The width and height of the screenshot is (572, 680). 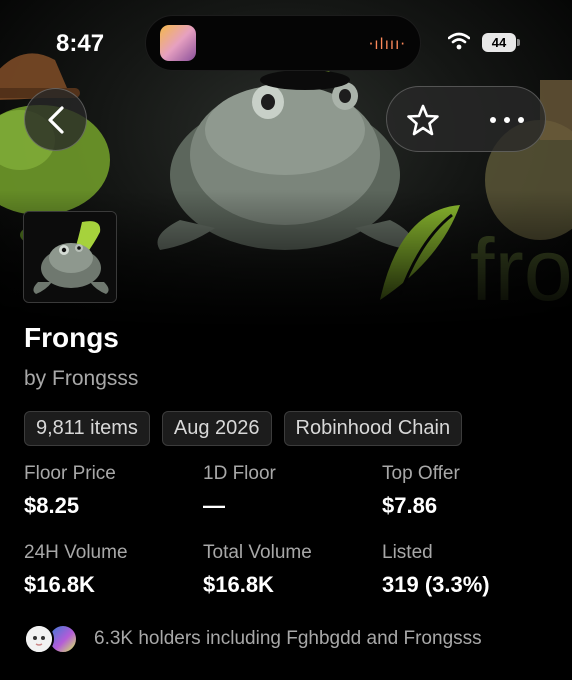 I want to click on back-button, so click(x=55, y=119).